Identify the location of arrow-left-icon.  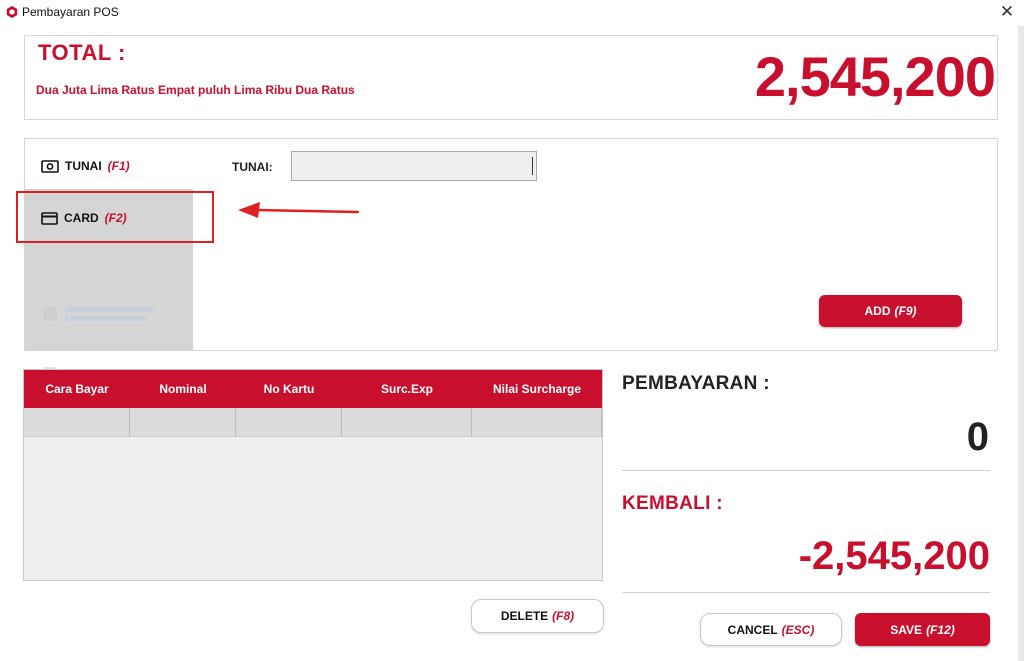
(299, 210).